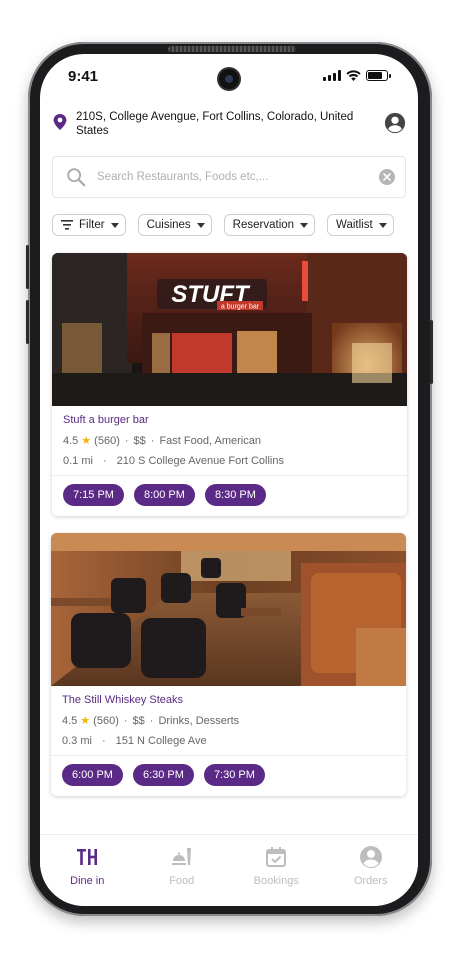 This screenshot has height=967, width=464. Describe the element at coordinates (76, 177) in the screenshot. I see `search-icon` at that location.